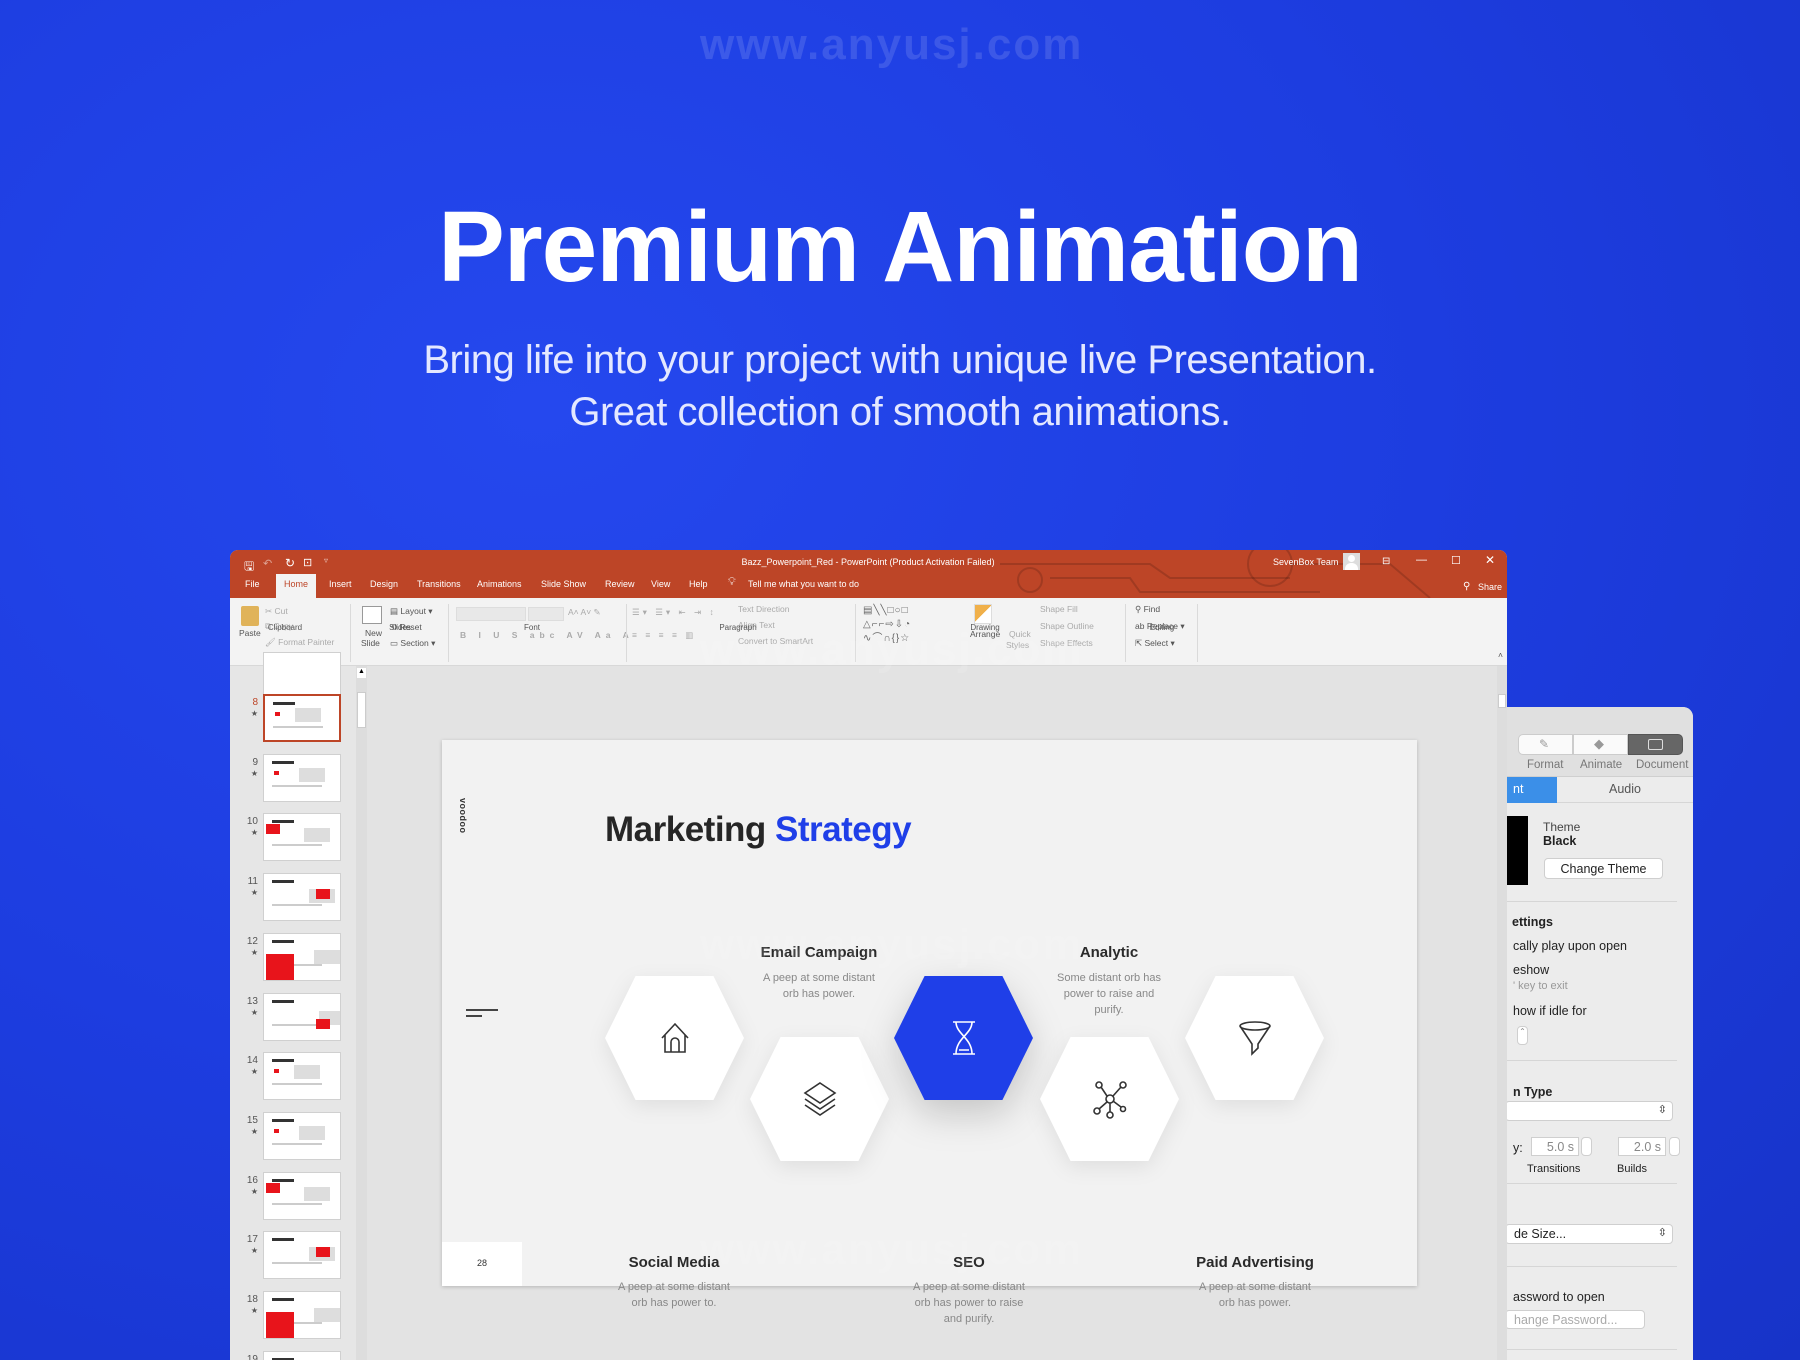 This screenshot has height=1360, width=1800. I want to click on layout-button: ▤ Layout ▾, so click(411, 611).